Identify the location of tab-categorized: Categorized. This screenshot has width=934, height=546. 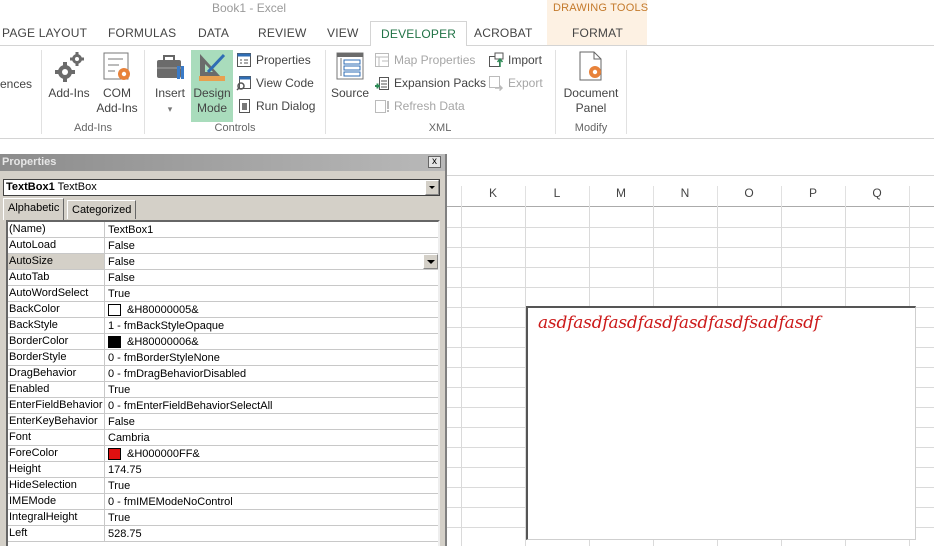
(102, 209).